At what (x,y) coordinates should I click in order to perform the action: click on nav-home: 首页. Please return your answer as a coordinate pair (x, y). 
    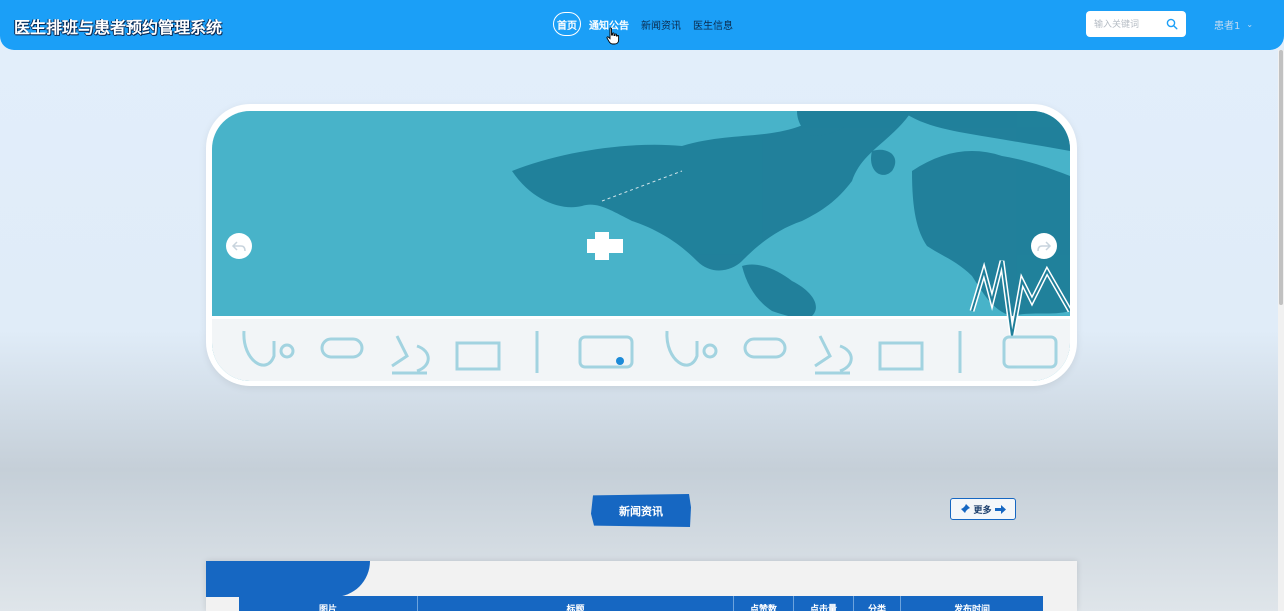
    Looking at the image, I should click on (567, 24).